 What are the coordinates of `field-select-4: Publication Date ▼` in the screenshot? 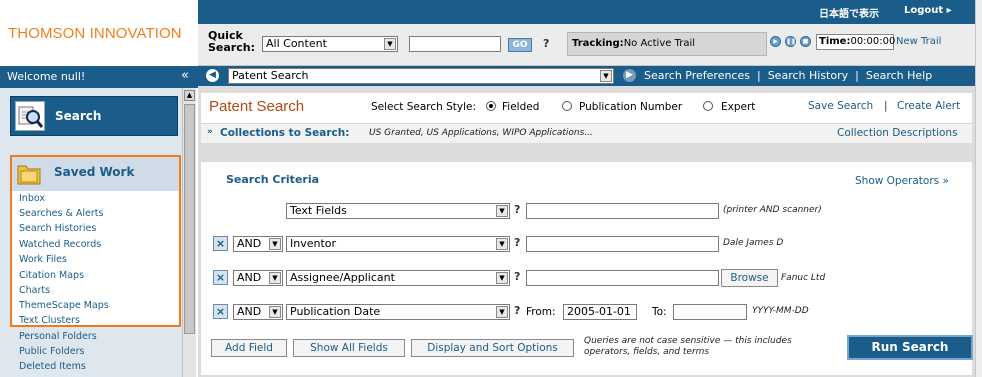 It's located at (398, 312).